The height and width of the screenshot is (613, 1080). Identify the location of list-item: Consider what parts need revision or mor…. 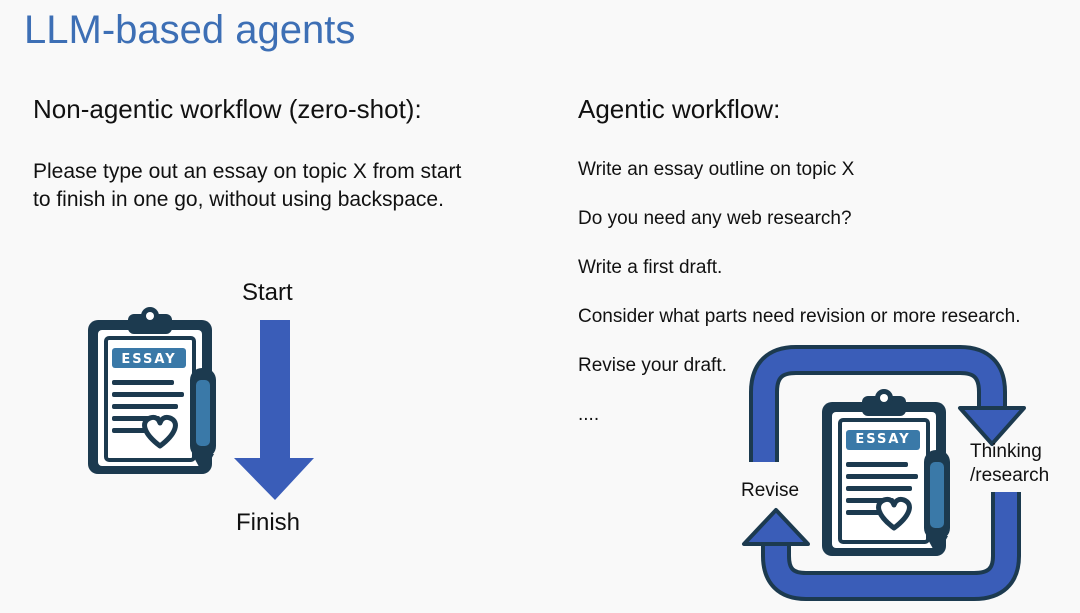
(799, 316).